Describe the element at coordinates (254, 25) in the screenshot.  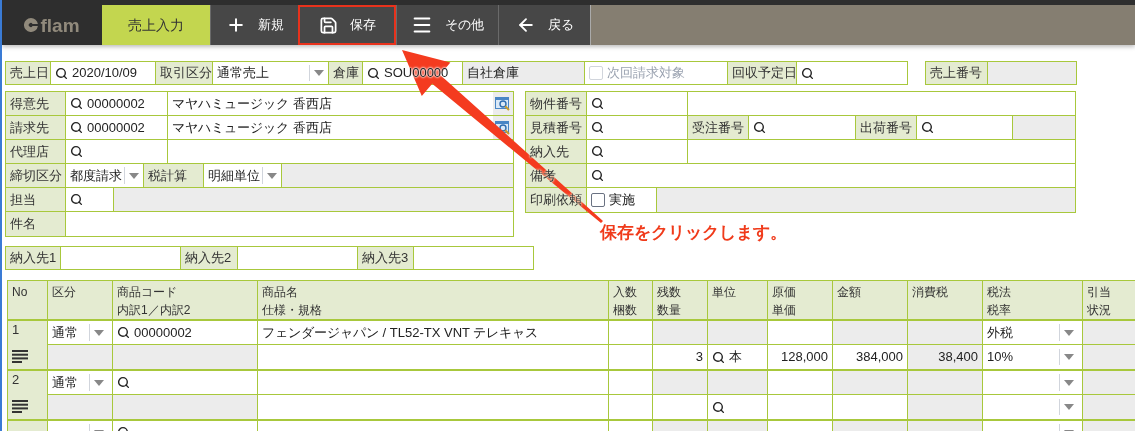
I see `toolbar-button: 新規` at that location.